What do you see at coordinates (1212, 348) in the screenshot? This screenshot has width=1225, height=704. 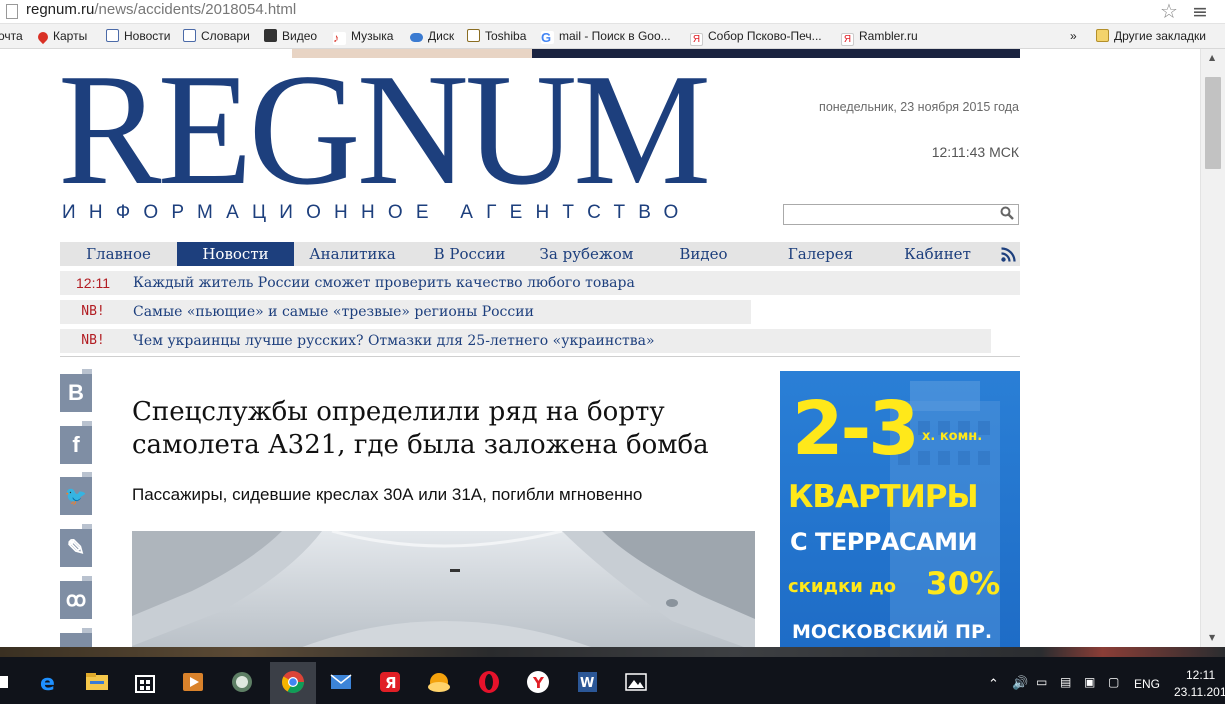 I see `vertical-scrollbar: ▲ ▼` at bounding box center [1212, 348].